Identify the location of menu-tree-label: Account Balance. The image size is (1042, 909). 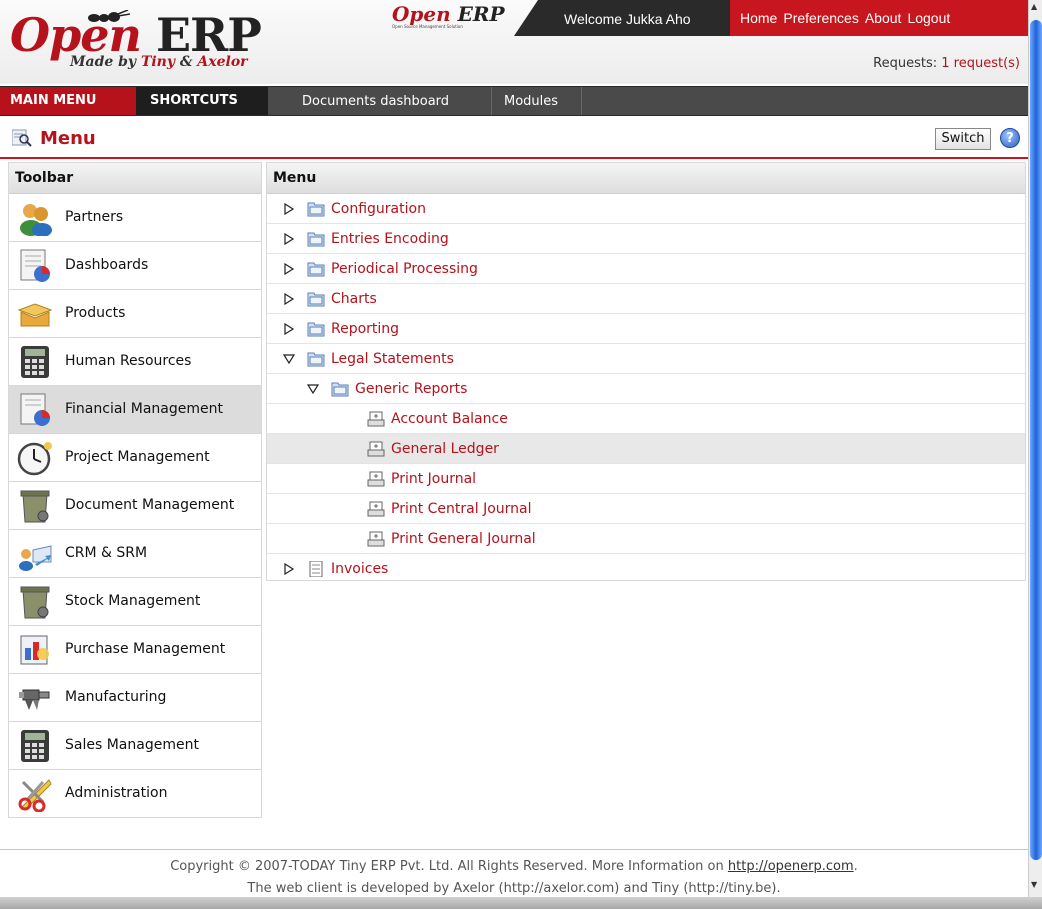
(449, 419).